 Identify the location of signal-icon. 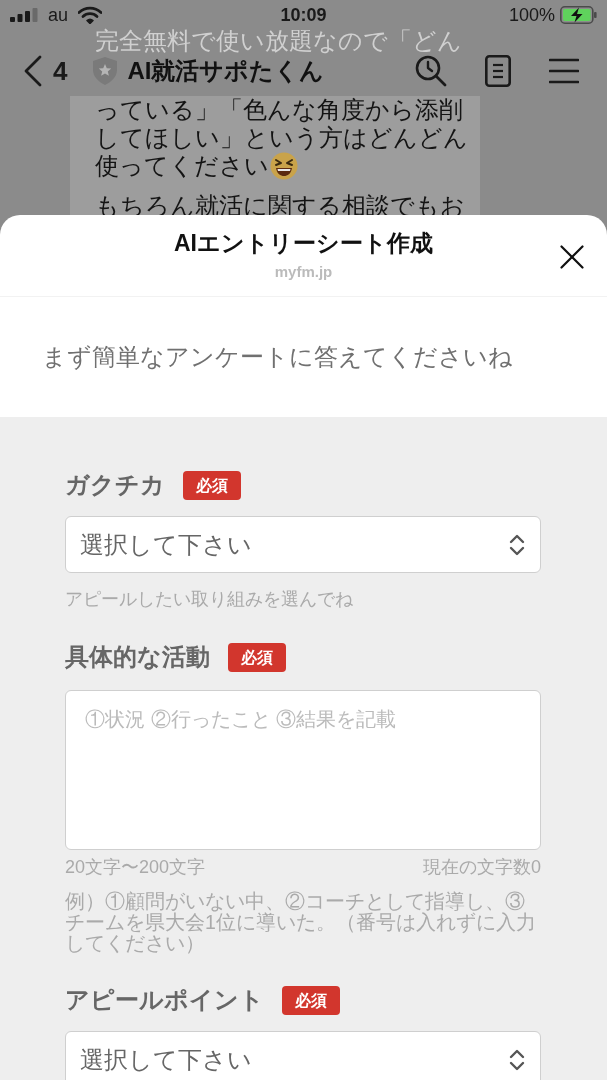
(24, 15).